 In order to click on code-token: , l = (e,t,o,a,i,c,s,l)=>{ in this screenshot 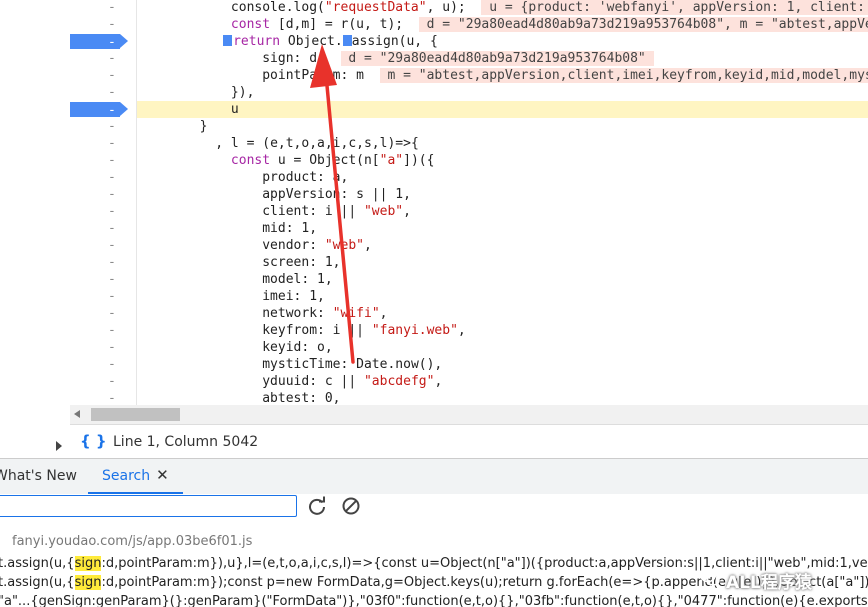, I will do `click(309, 143)`.